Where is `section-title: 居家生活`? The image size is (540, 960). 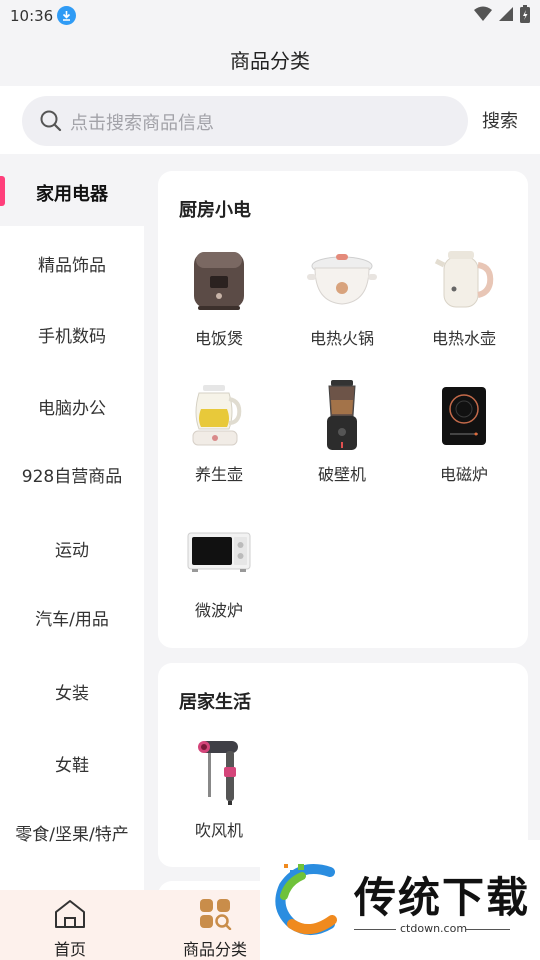
section-title: 居家生活 is located at coordinates (215, 702).